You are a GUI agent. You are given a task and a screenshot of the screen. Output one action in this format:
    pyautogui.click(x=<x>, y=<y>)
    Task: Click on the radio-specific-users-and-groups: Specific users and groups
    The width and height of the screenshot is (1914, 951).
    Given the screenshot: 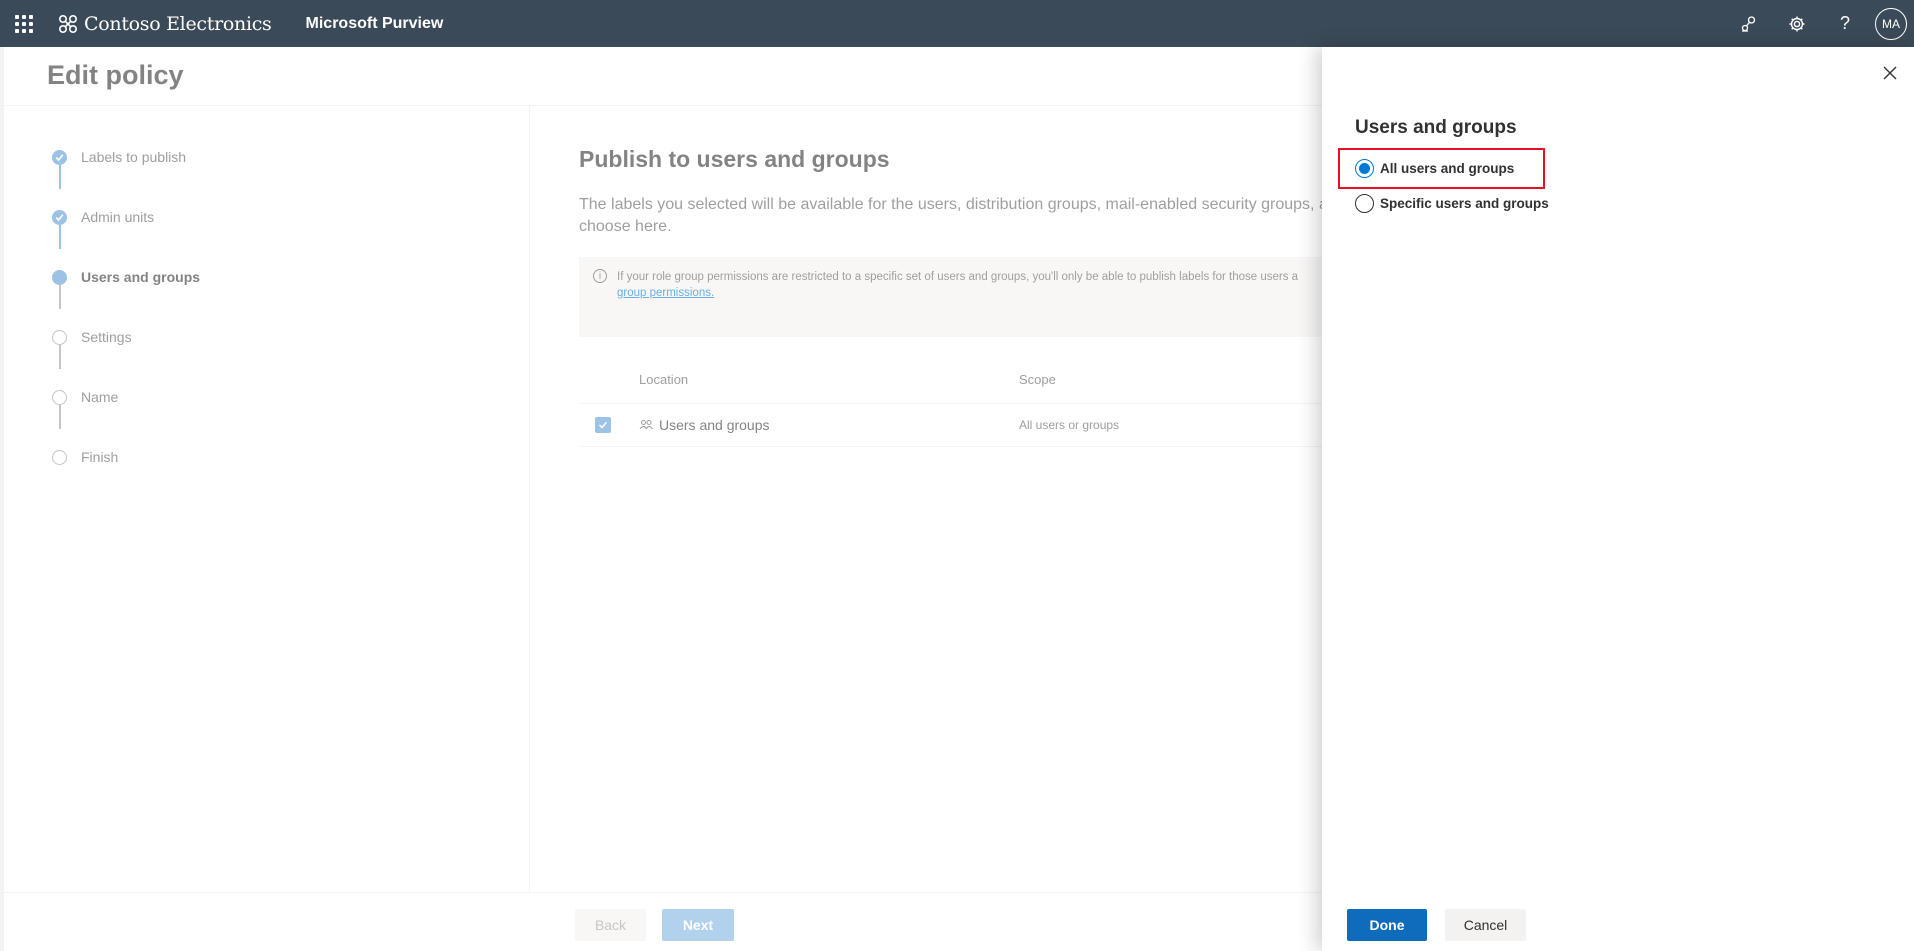 What is the action you would take?
    pyautogui.click(x=1452, y=203)
    